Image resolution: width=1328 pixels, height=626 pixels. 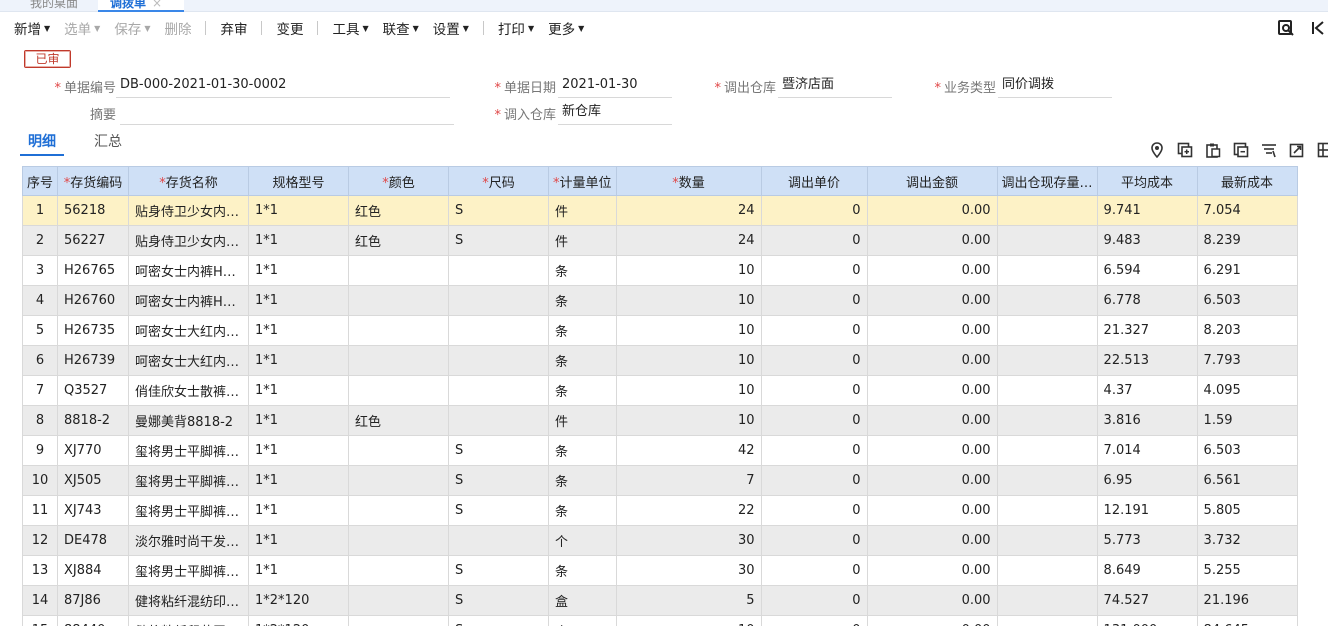 What do you see at coordinates (1147, 480) in the screenshot?
I see `cell-avg-cost: 6.95` at bounding box center [1147, 480].